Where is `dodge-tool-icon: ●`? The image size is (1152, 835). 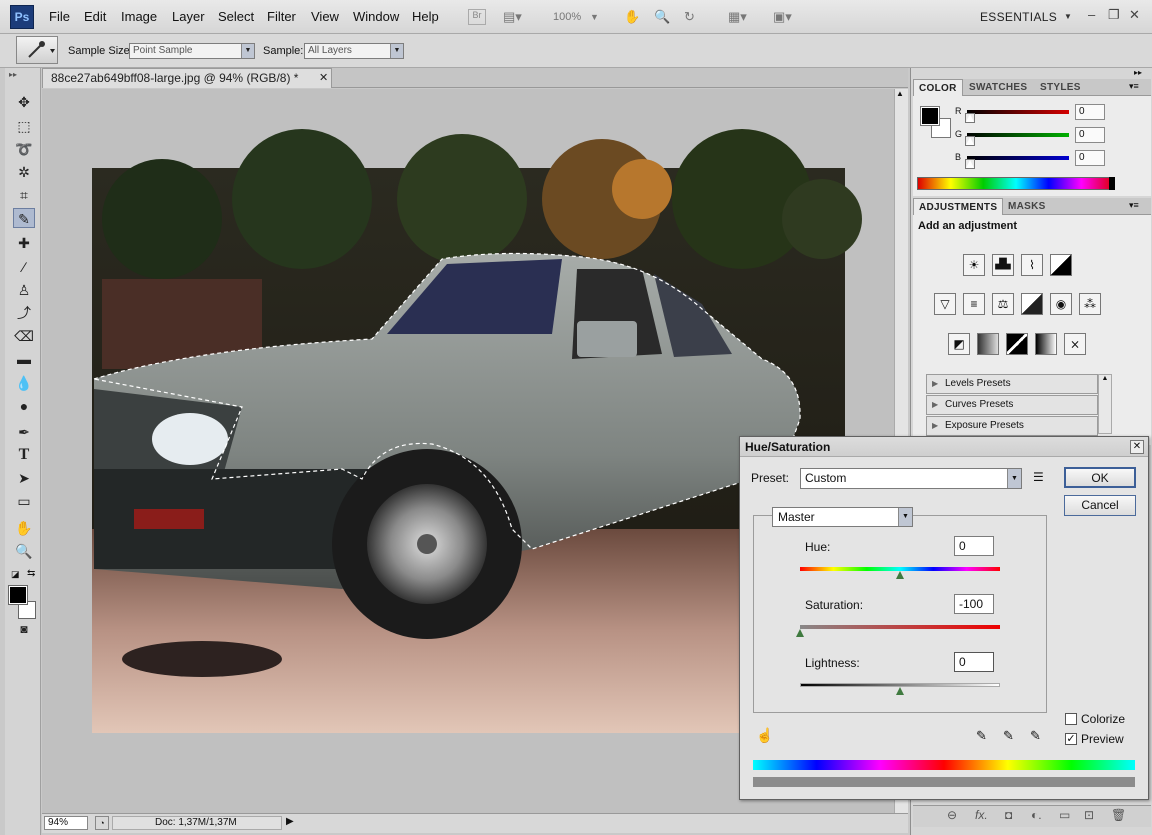
dodge-tool-icon: ● is located at coordinates (24, 406).